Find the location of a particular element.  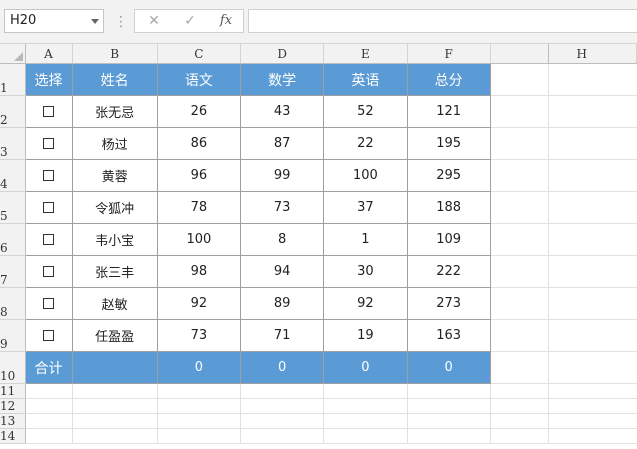

name-cell: 赵敏 is located at coordinates (115, 303).